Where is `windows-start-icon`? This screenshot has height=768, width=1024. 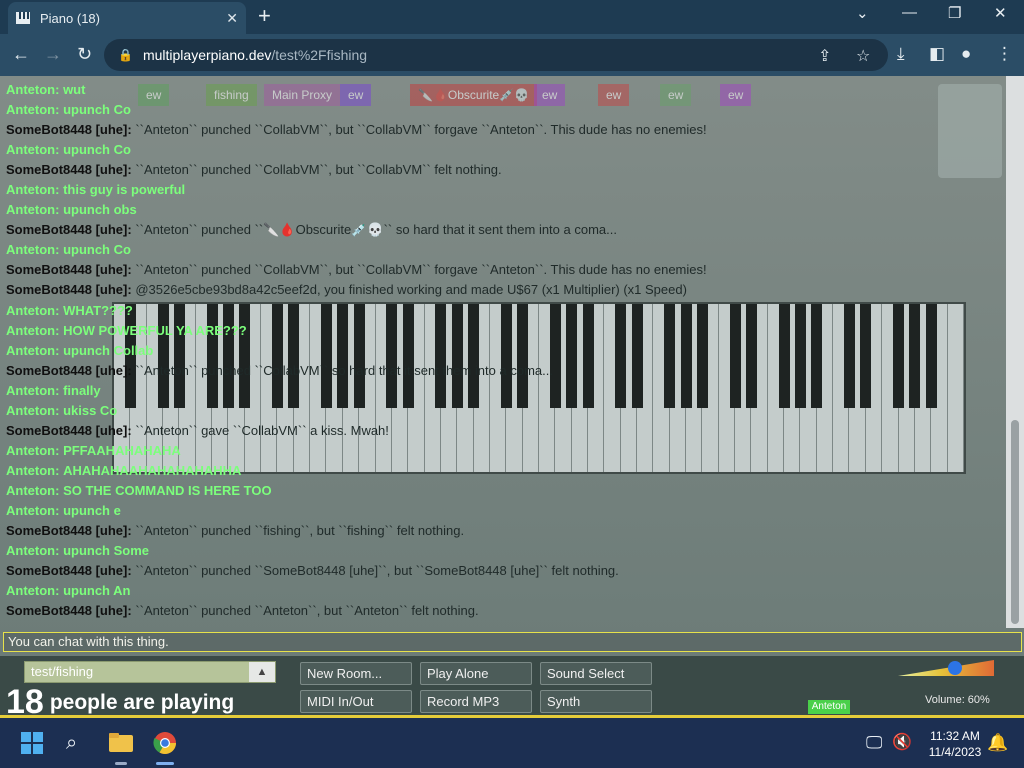 windows-start-icon is located at coordinates (32, 746).